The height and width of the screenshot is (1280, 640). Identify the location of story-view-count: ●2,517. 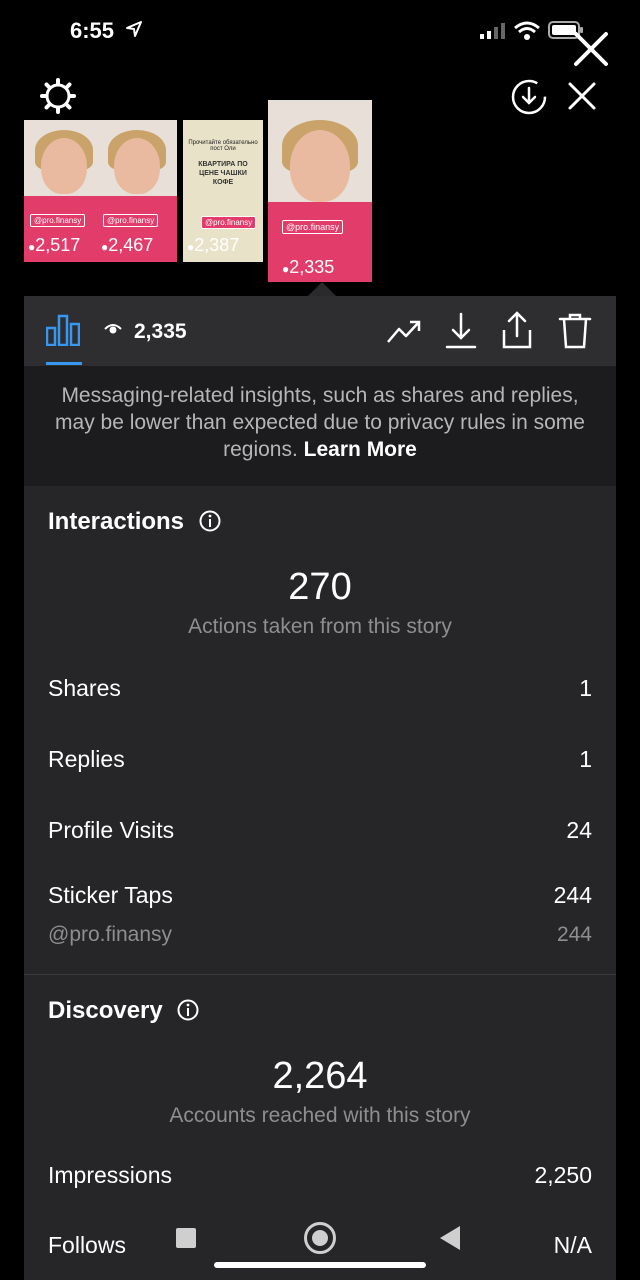
(54, 245).